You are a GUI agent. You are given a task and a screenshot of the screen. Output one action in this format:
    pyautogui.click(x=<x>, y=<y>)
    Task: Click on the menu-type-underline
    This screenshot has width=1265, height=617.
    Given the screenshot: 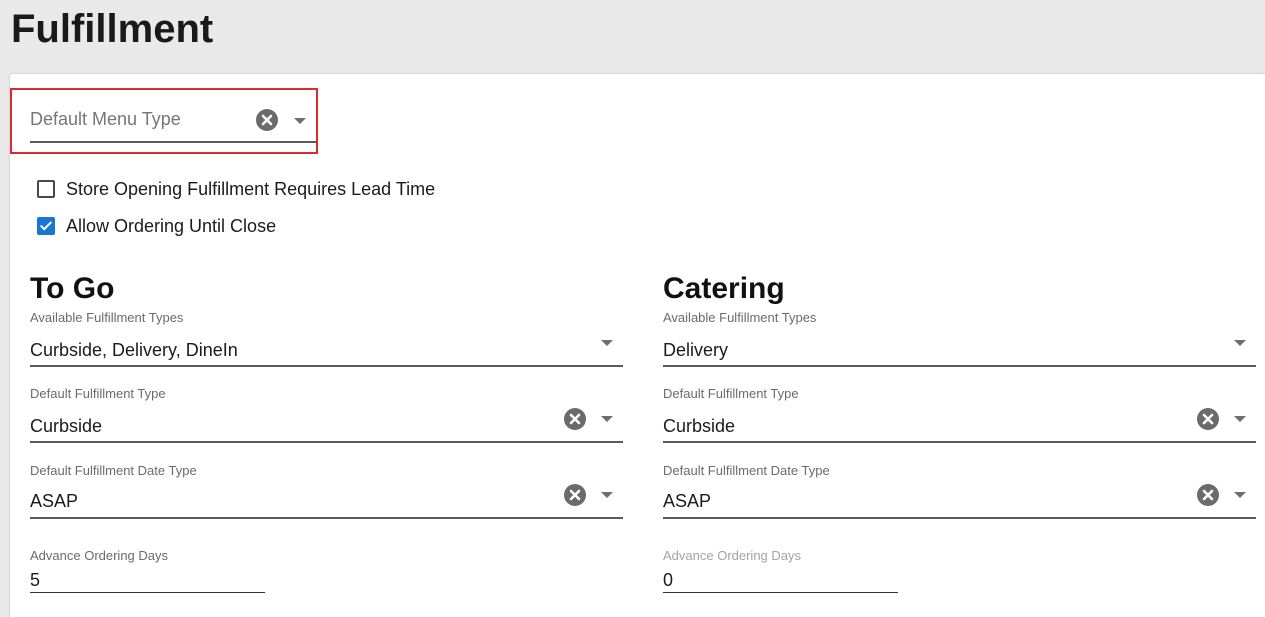 What is the action you would take?
    pyautogui.click(x=173, y=142)
    